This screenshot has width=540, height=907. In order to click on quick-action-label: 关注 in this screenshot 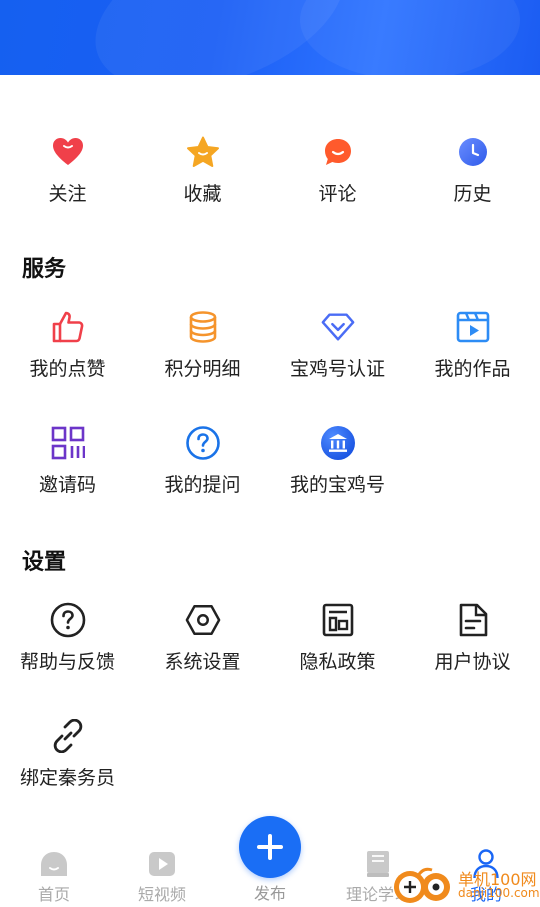, I will do `click(67, 194)`.